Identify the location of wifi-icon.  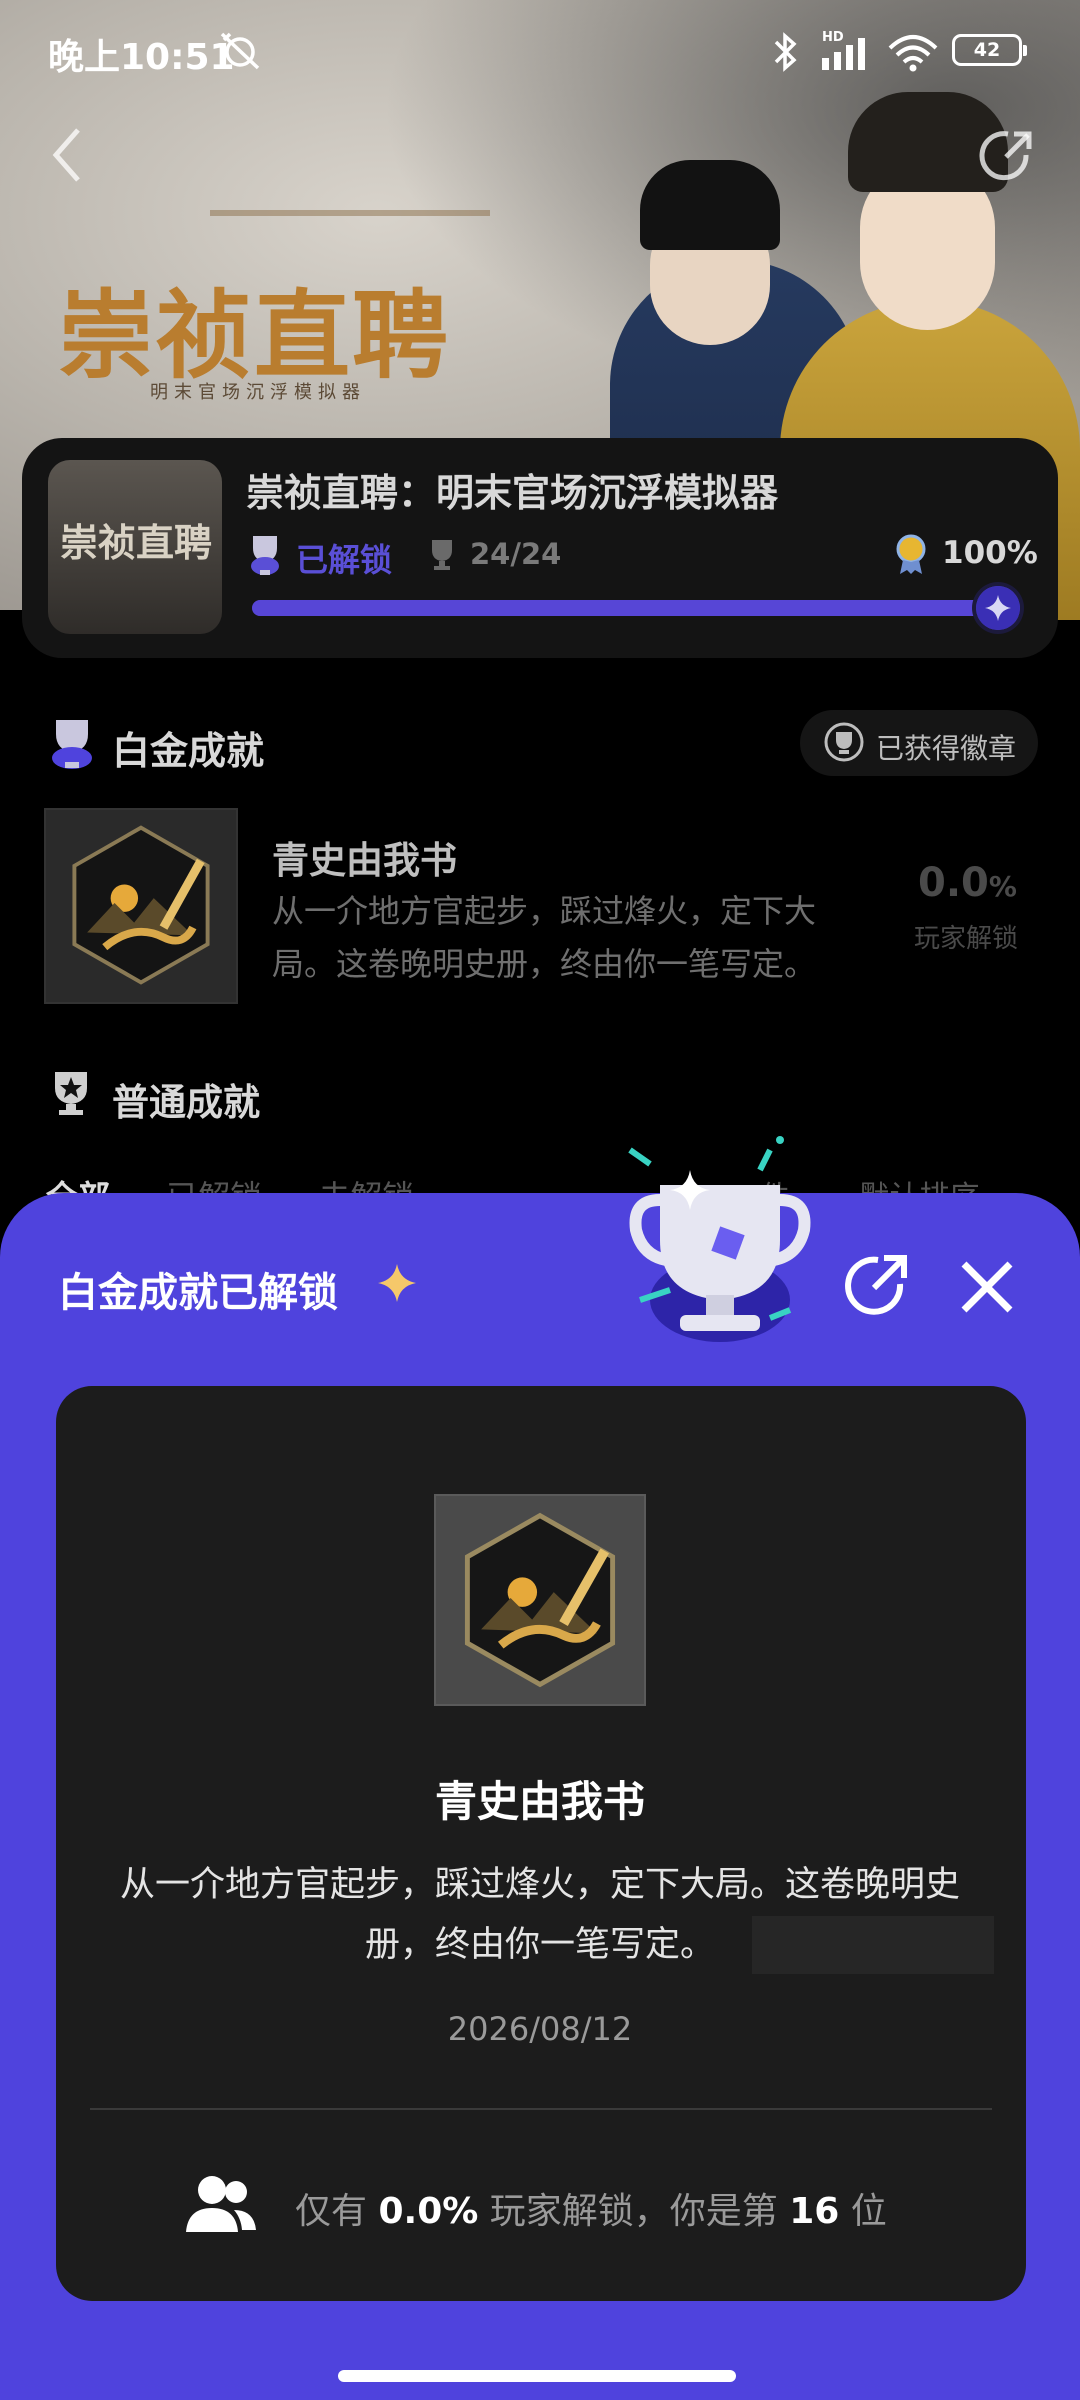
(913, 53).